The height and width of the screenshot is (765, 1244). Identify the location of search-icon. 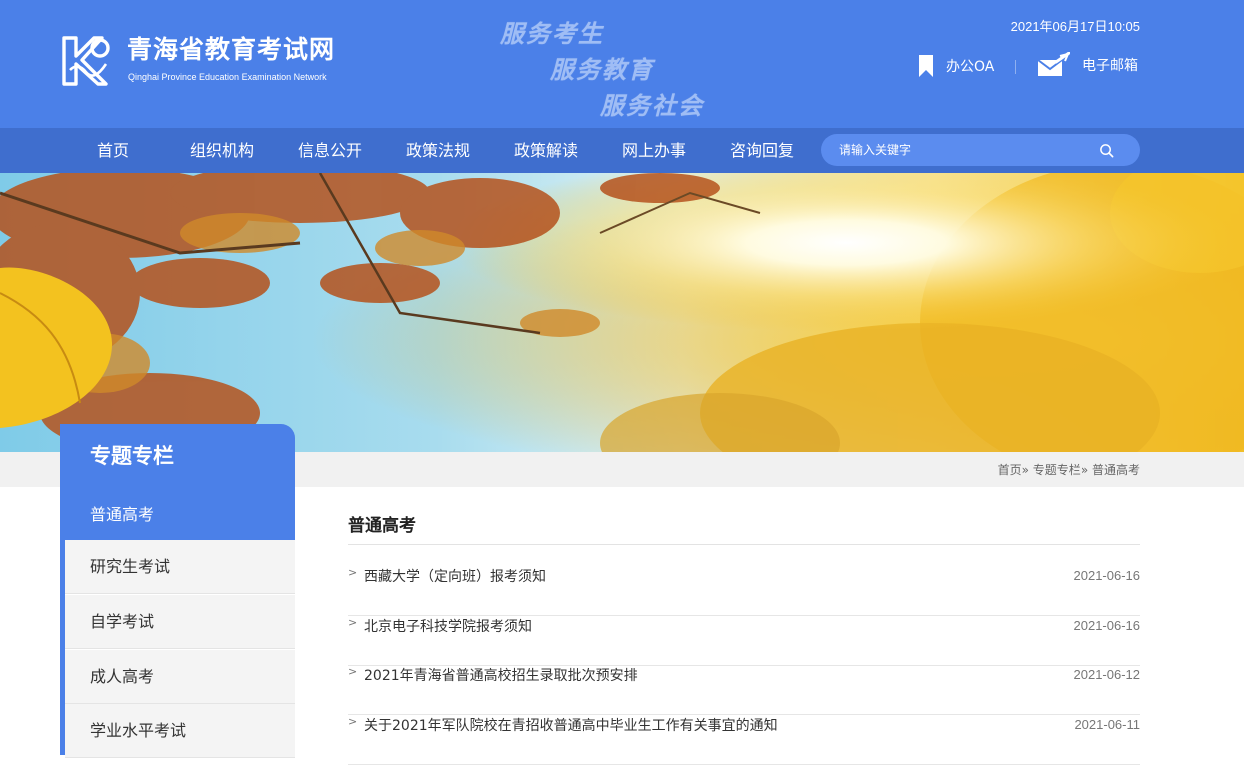
(1106, 150).